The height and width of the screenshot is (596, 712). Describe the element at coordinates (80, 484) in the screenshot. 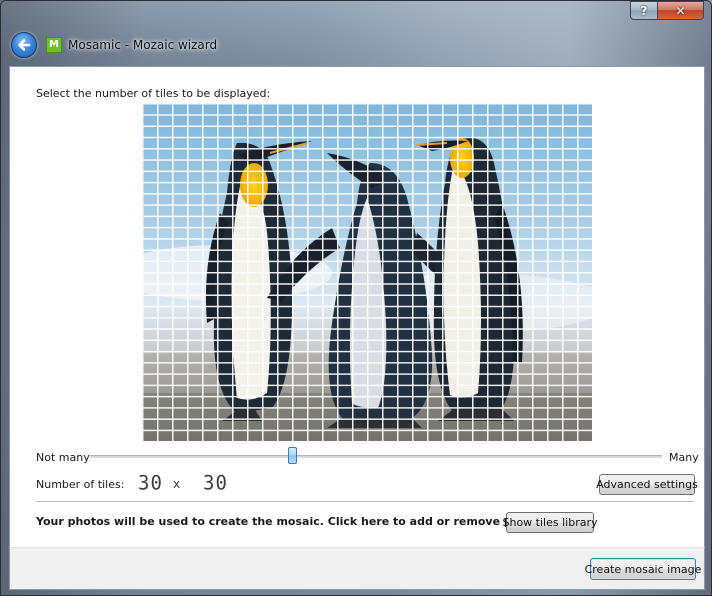

I see `tiles-count-label: Number of tiles:` at that location.